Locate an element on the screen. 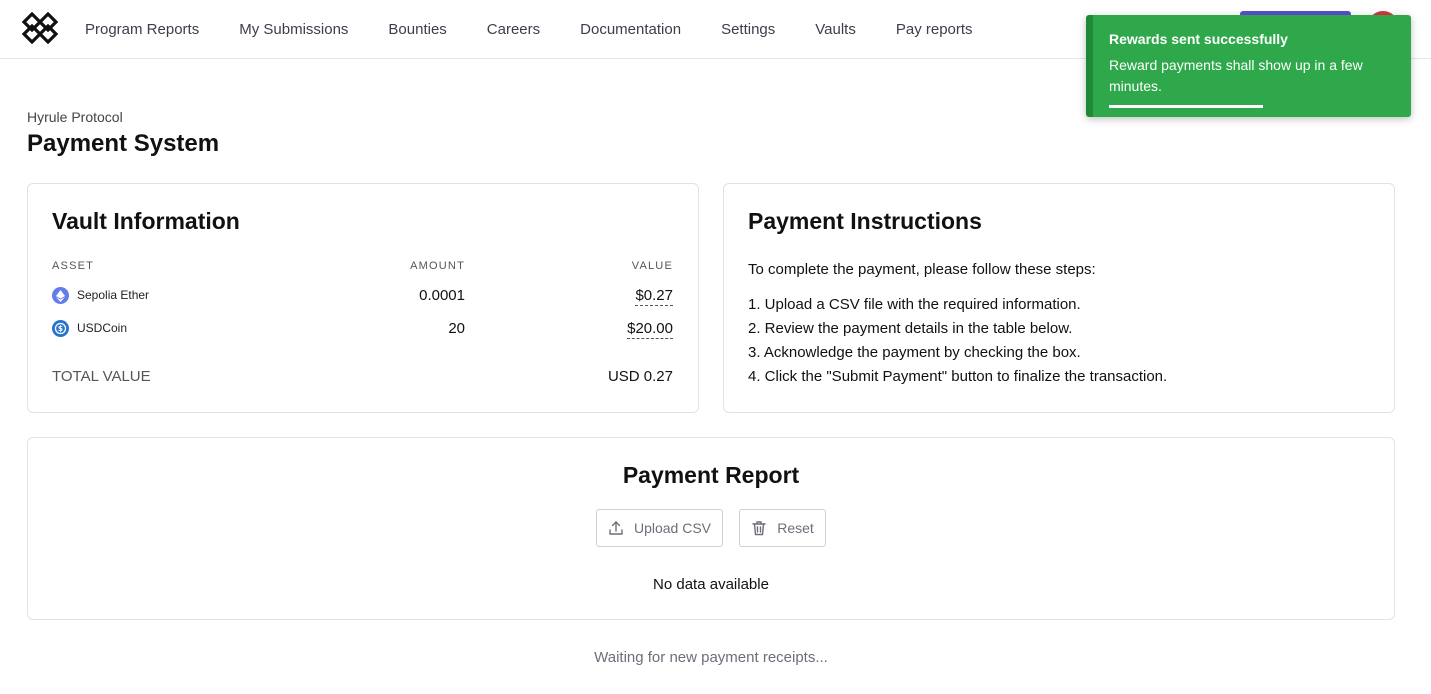 Image resolution: width=1431 pixels, height=694 pixels. table-row: Sepolia Ether 0.0001 $0.27 is located at coordinates (363, 296).